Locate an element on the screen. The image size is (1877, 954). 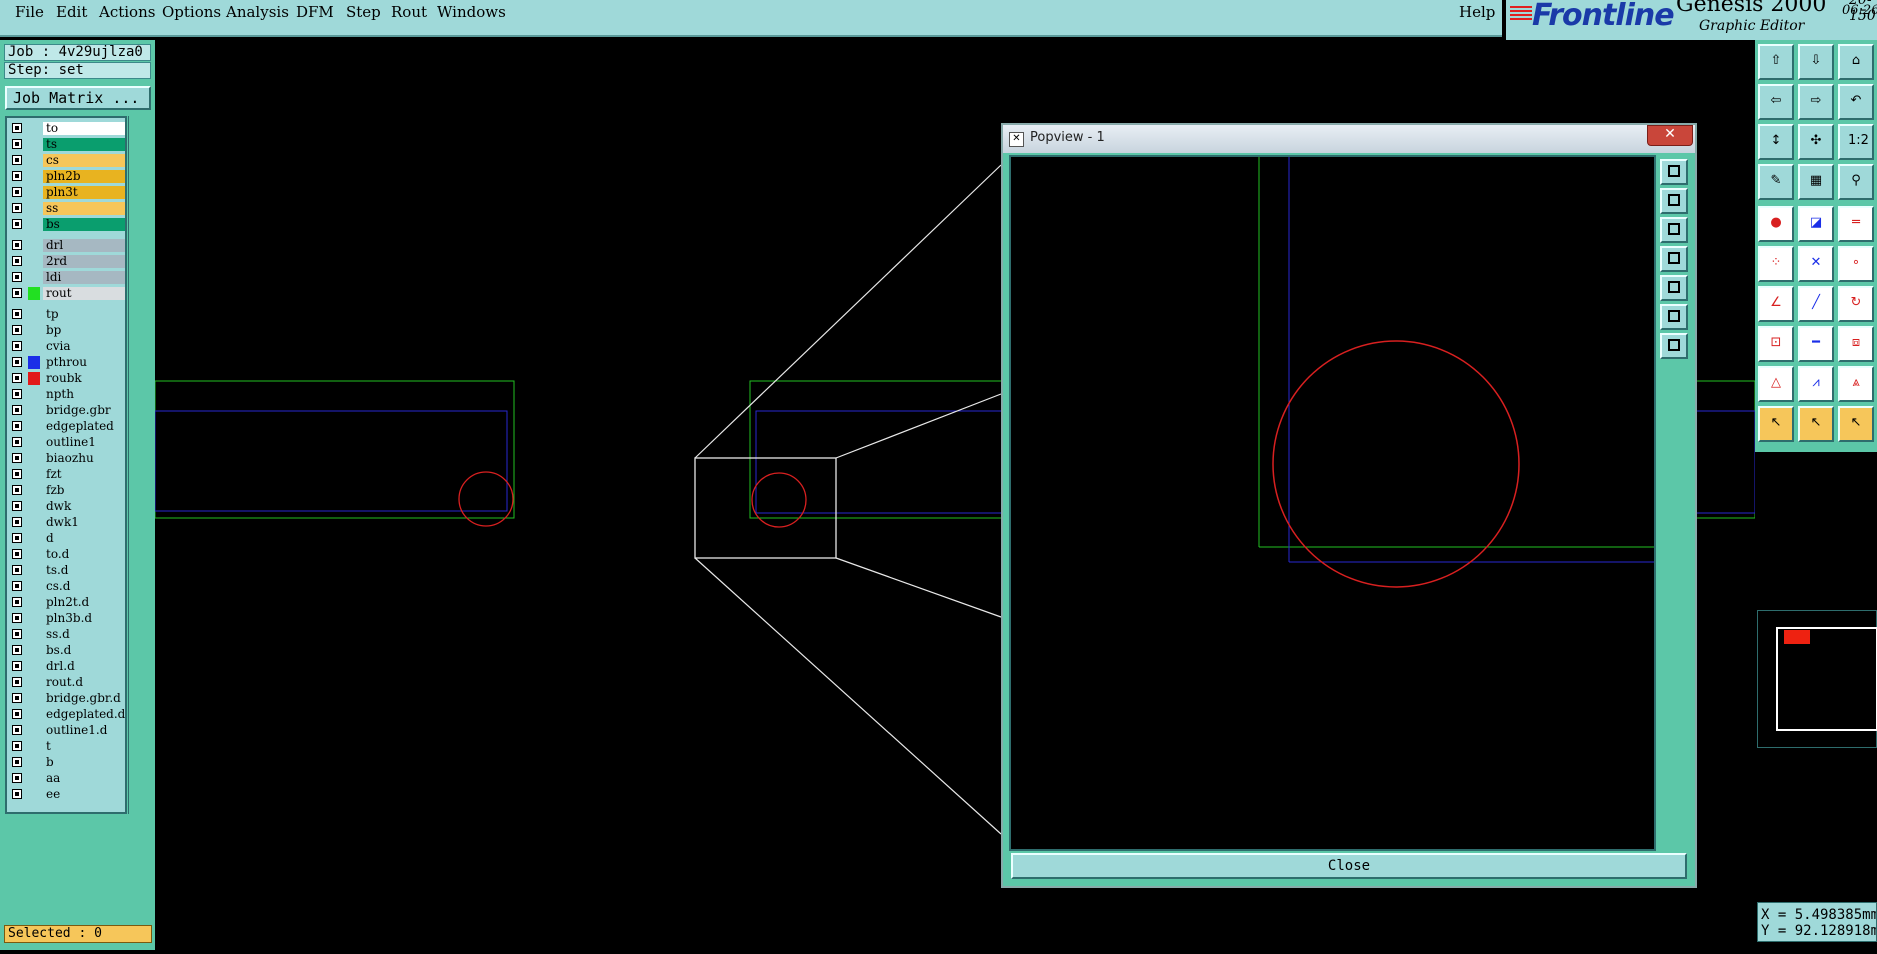
layer-name: cs is located at coordinates (84, 160).